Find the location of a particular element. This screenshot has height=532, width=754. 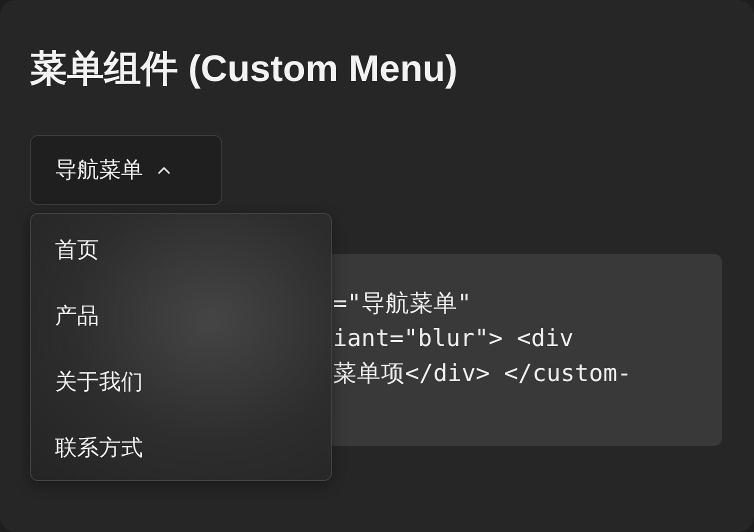

page-title: 菜单组件 (Custom Menu) is located at coordinates (244, 69).